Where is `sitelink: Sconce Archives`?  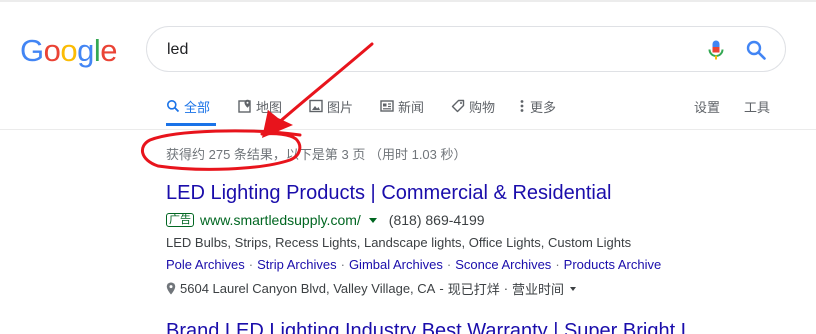 sitelink: Sconce Archives is located at coordinates (503, 264).